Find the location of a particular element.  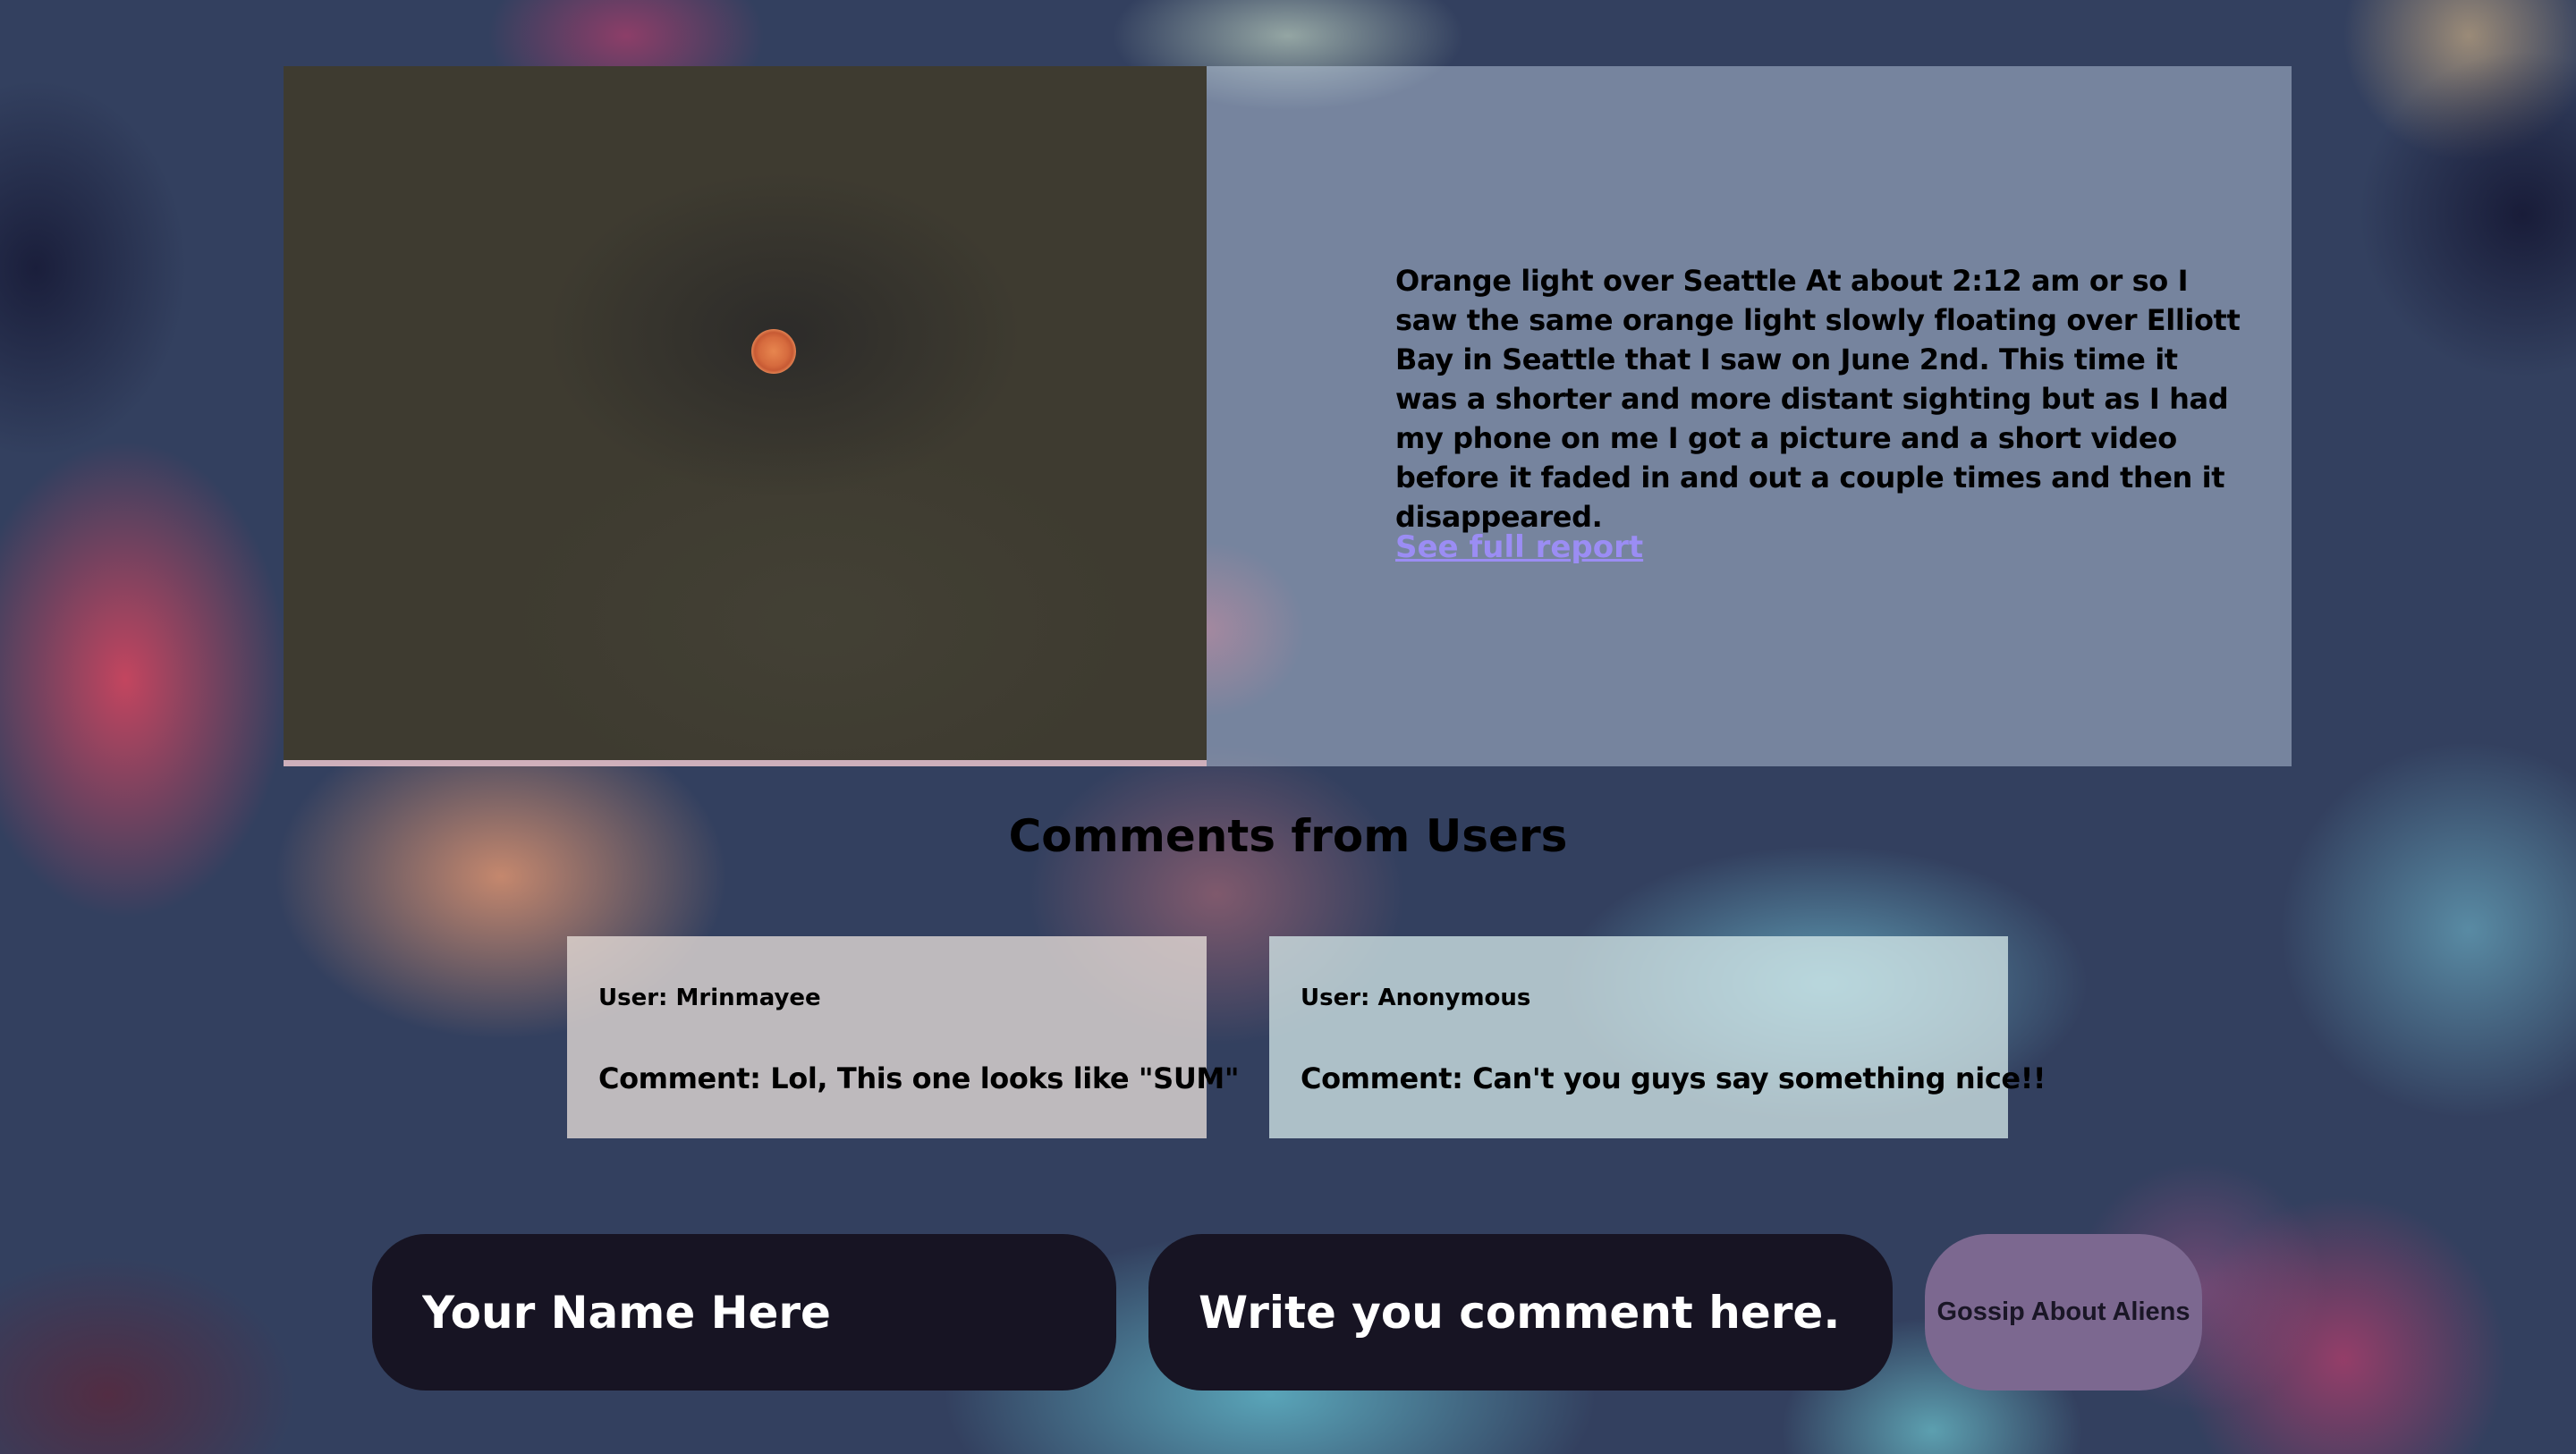

see-full-report-link: See full report is located at coordinates (1519, 547).